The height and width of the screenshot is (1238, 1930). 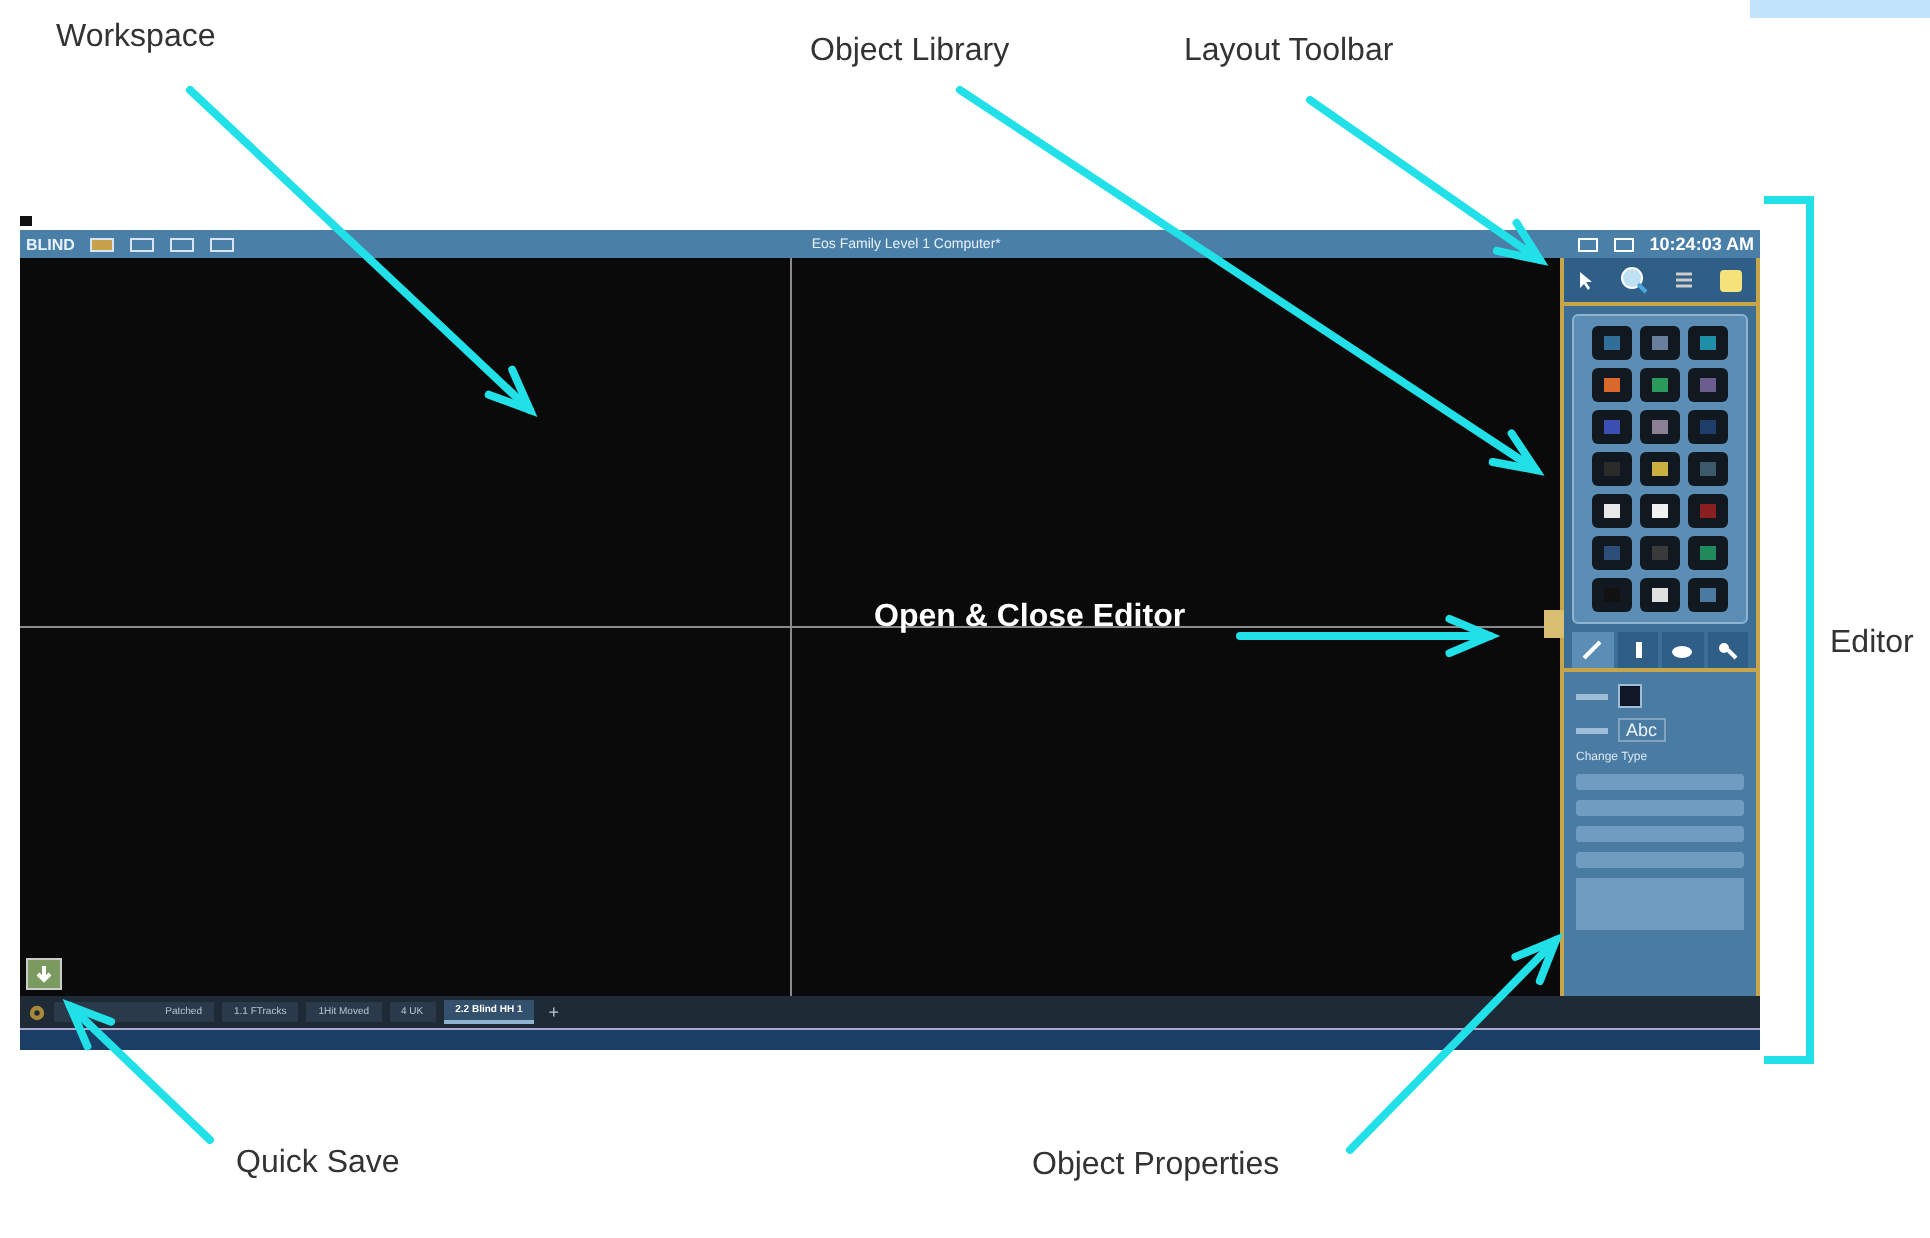 I want to click on pen-icon, so click(x=1592, y=650).